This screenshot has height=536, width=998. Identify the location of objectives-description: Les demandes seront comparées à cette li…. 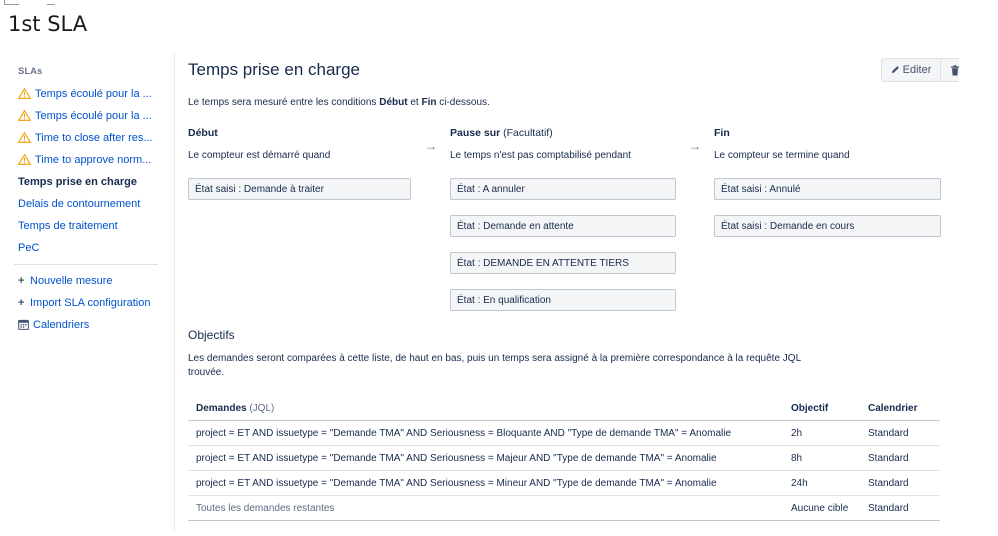
(494, 365).